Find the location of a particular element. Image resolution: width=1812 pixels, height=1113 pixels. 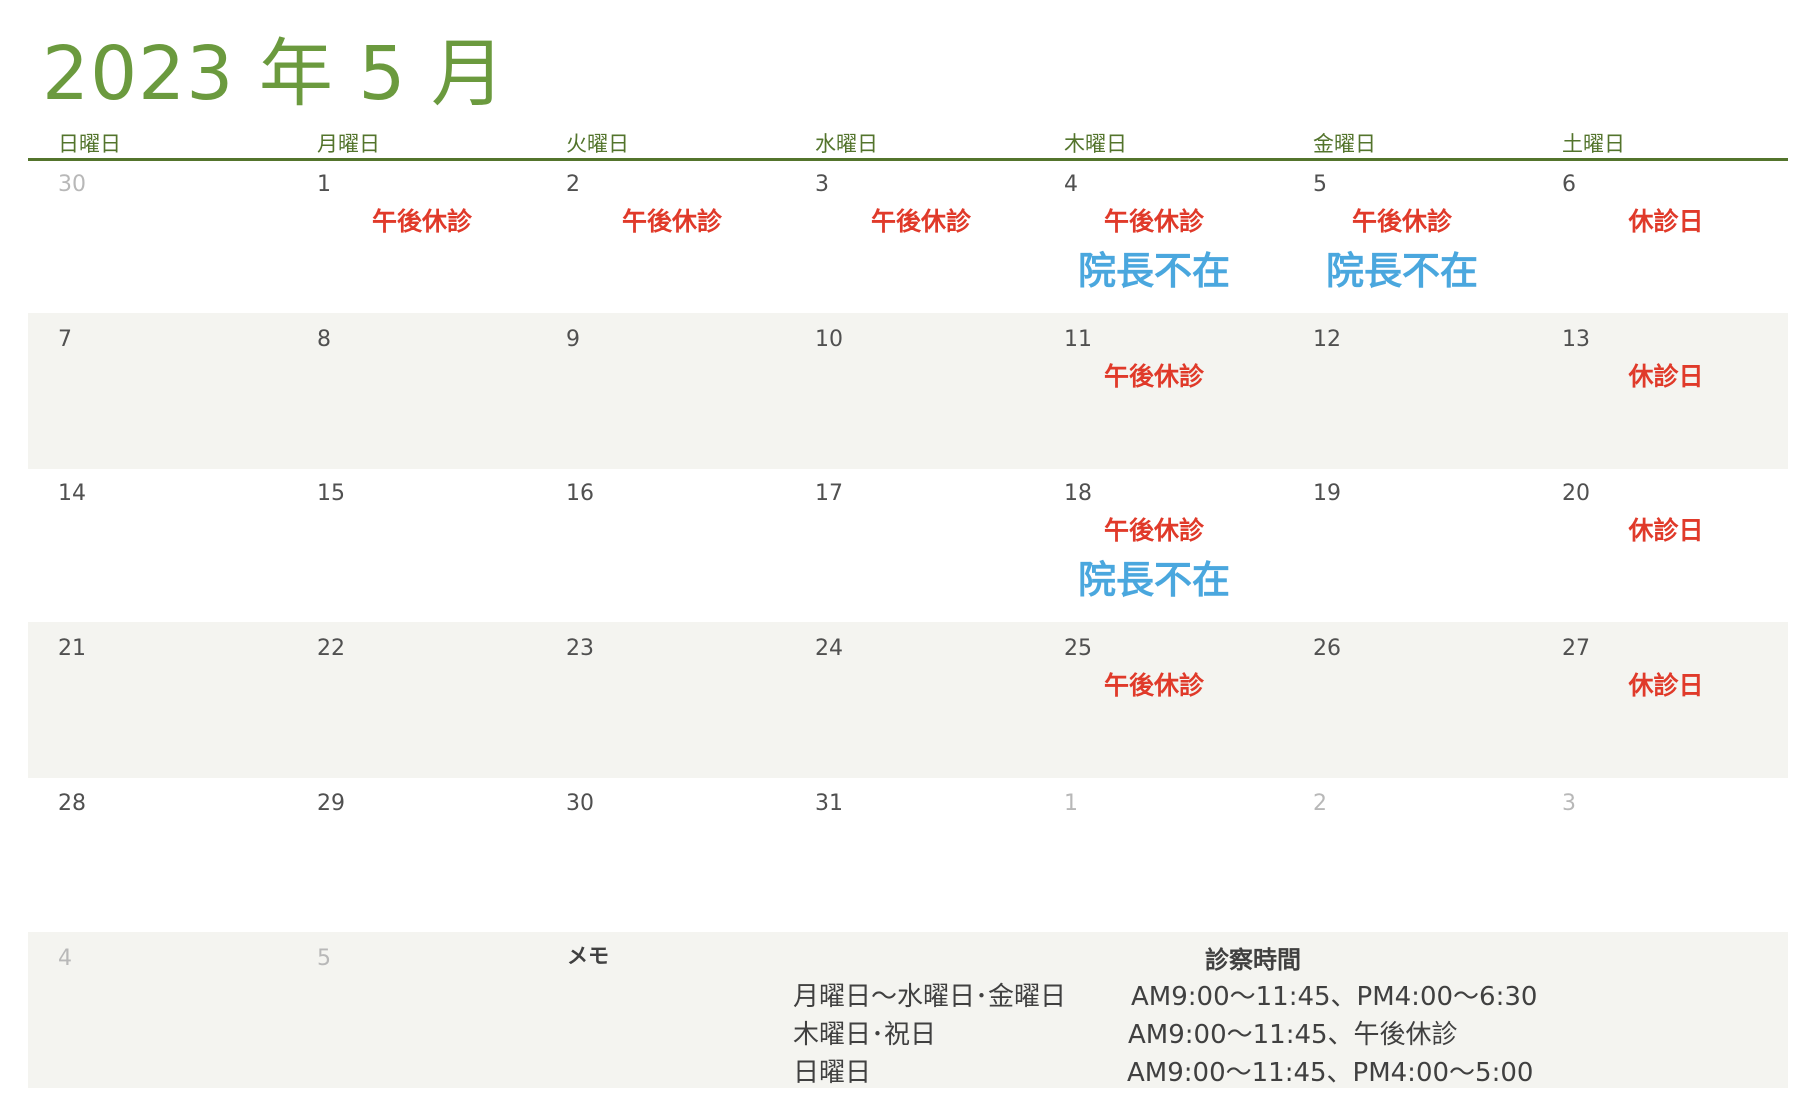

day-cell: 20 休診日 is located at coordinates (1682, 545).